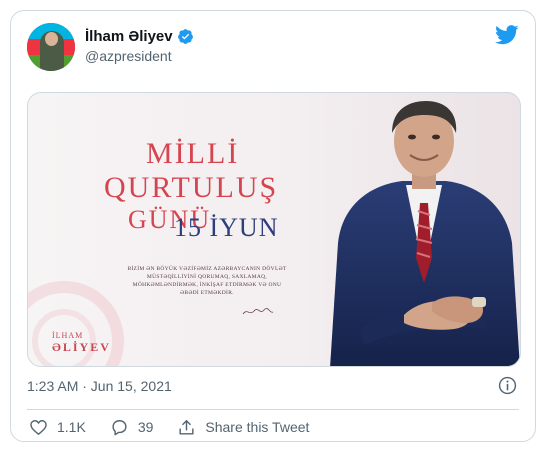  Describe the element at coordinates (257, 427) in the screenshot. I see `share-label: Share this Tweet` at that location.